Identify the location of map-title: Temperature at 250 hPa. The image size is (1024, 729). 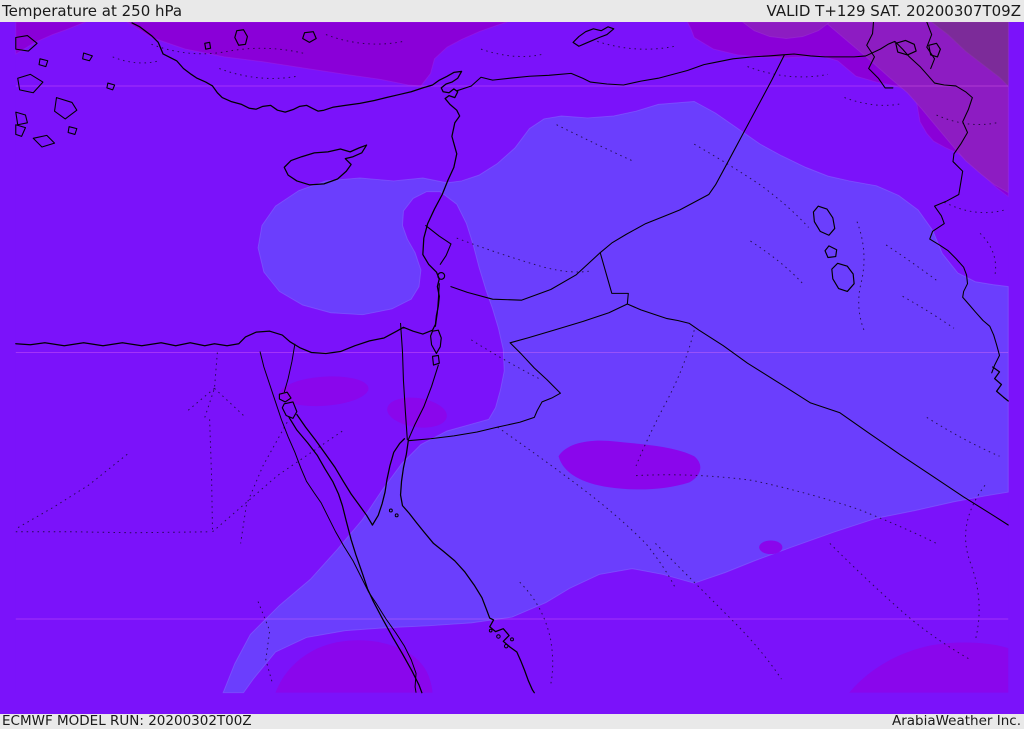
(92, 10).